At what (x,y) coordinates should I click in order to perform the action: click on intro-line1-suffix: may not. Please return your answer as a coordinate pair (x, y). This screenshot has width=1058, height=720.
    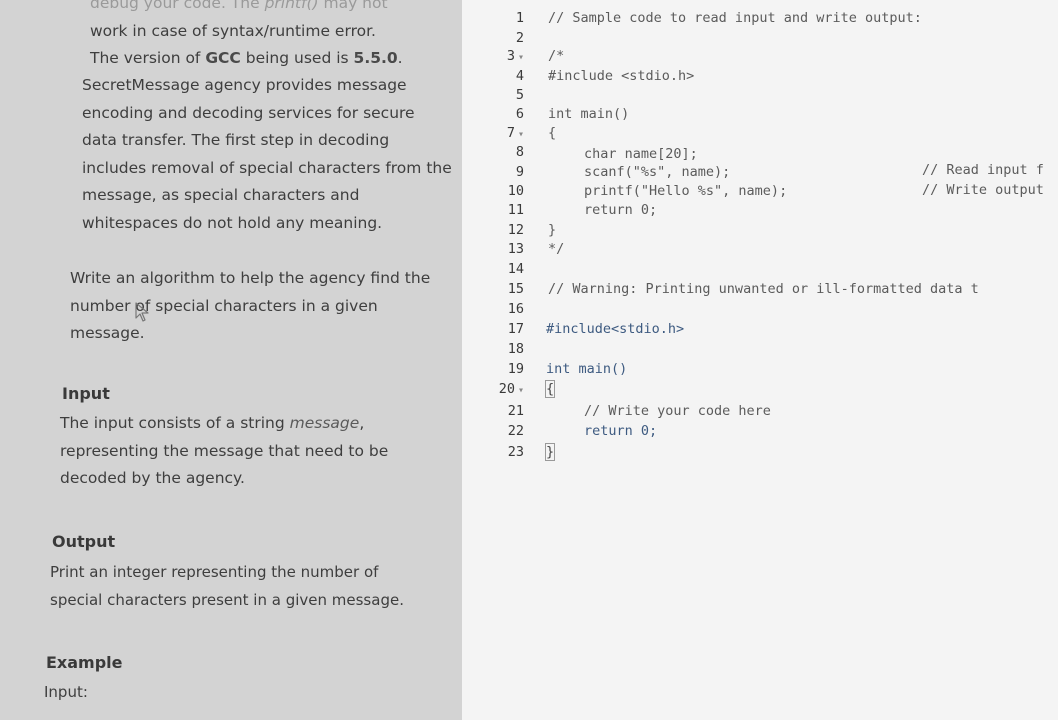
    Looking at the image, I should click on (353, 6).